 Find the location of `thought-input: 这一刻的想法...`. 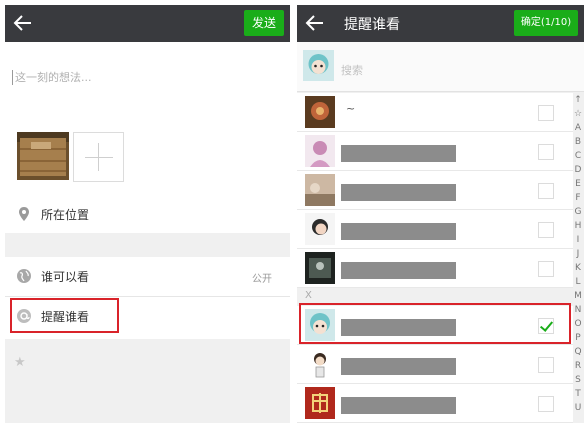

thought-input: 这一刻的想法... is located at coordinates (142, 77).